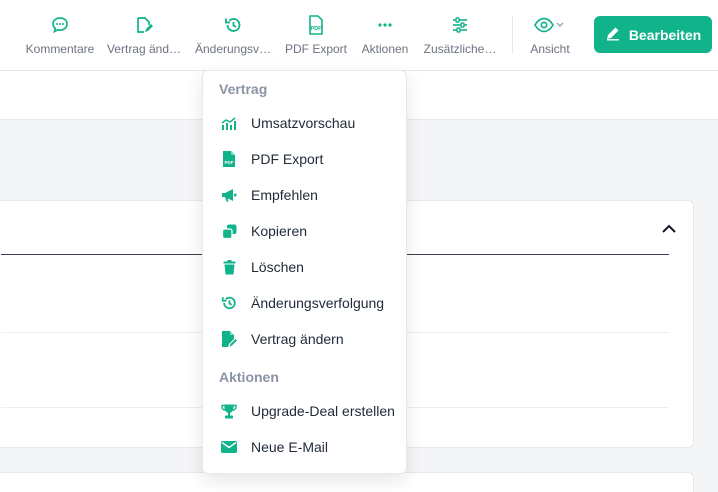 Image resolution: width=718 pixels, height=492 pixels. I want to click on pencil-icon, so click(613, 34).